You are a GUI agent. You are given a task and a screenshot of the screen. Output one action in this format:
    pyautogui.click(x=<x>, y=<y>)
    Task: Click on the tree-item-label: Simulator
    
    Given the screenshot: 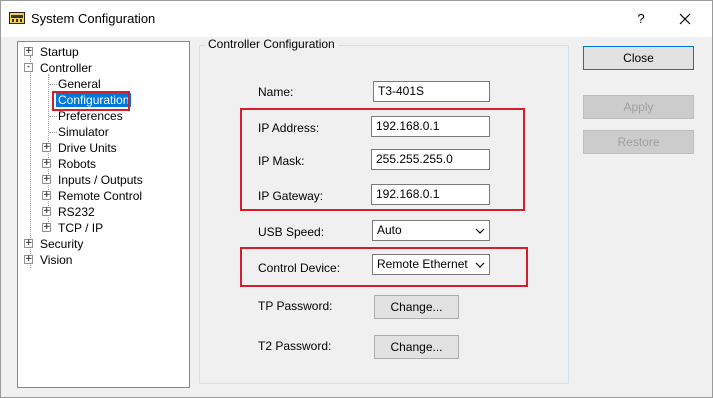 What is the action you would take?
    pyautogui.click(x=83, y=132)
    